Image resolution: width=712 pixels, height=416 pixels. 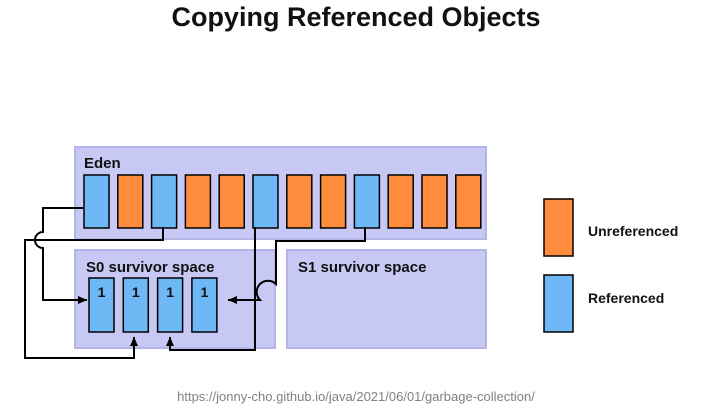 I want to click on legend-swatch-referenced, so click(x=558, y=303).